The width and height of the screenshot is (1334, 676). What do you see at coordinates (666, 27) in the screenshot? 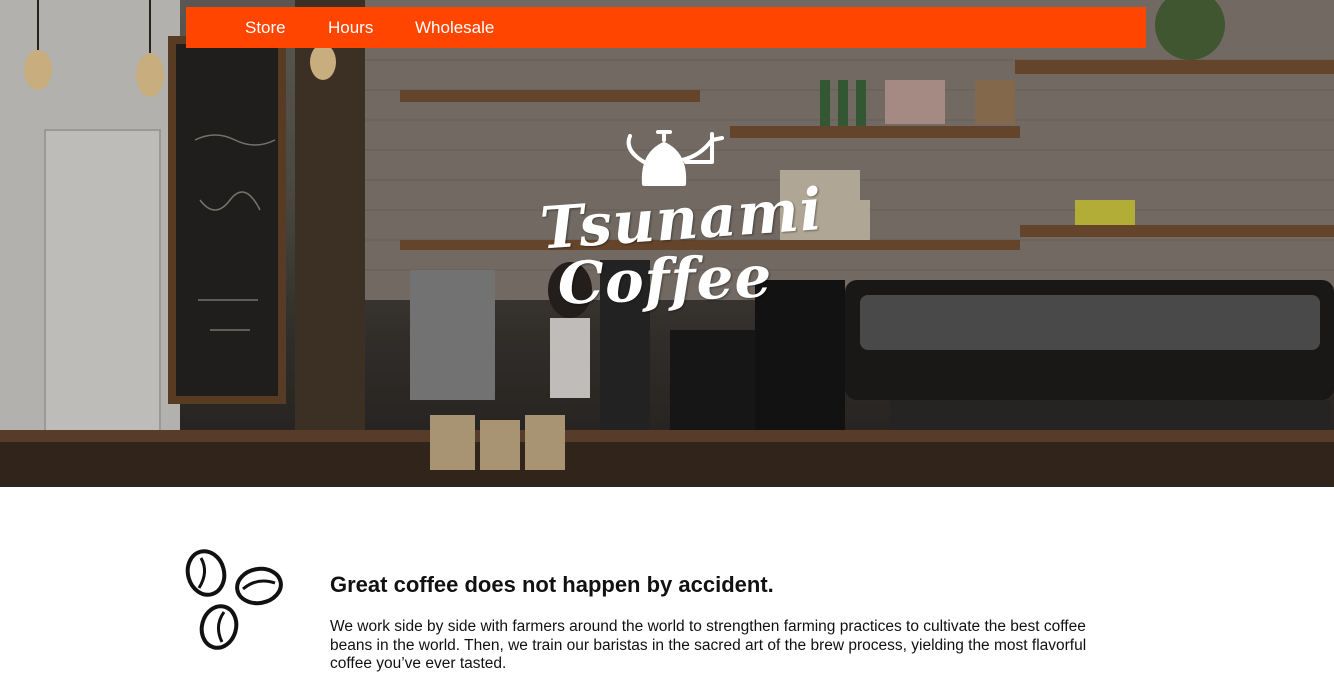
I see `top-nav-bar: Store Hours Wholesale` at bounding box center [666, 27].